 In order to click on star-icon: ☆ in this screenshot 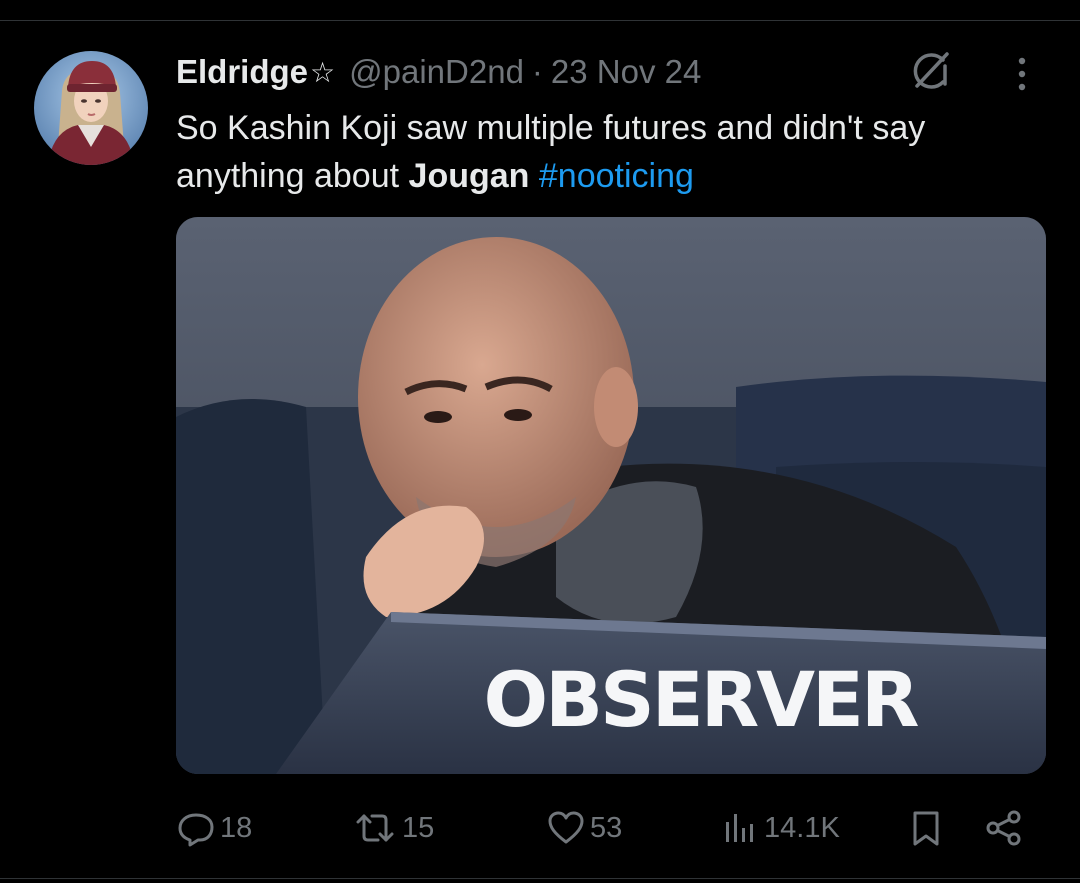, I will do `click(323, 72)`.